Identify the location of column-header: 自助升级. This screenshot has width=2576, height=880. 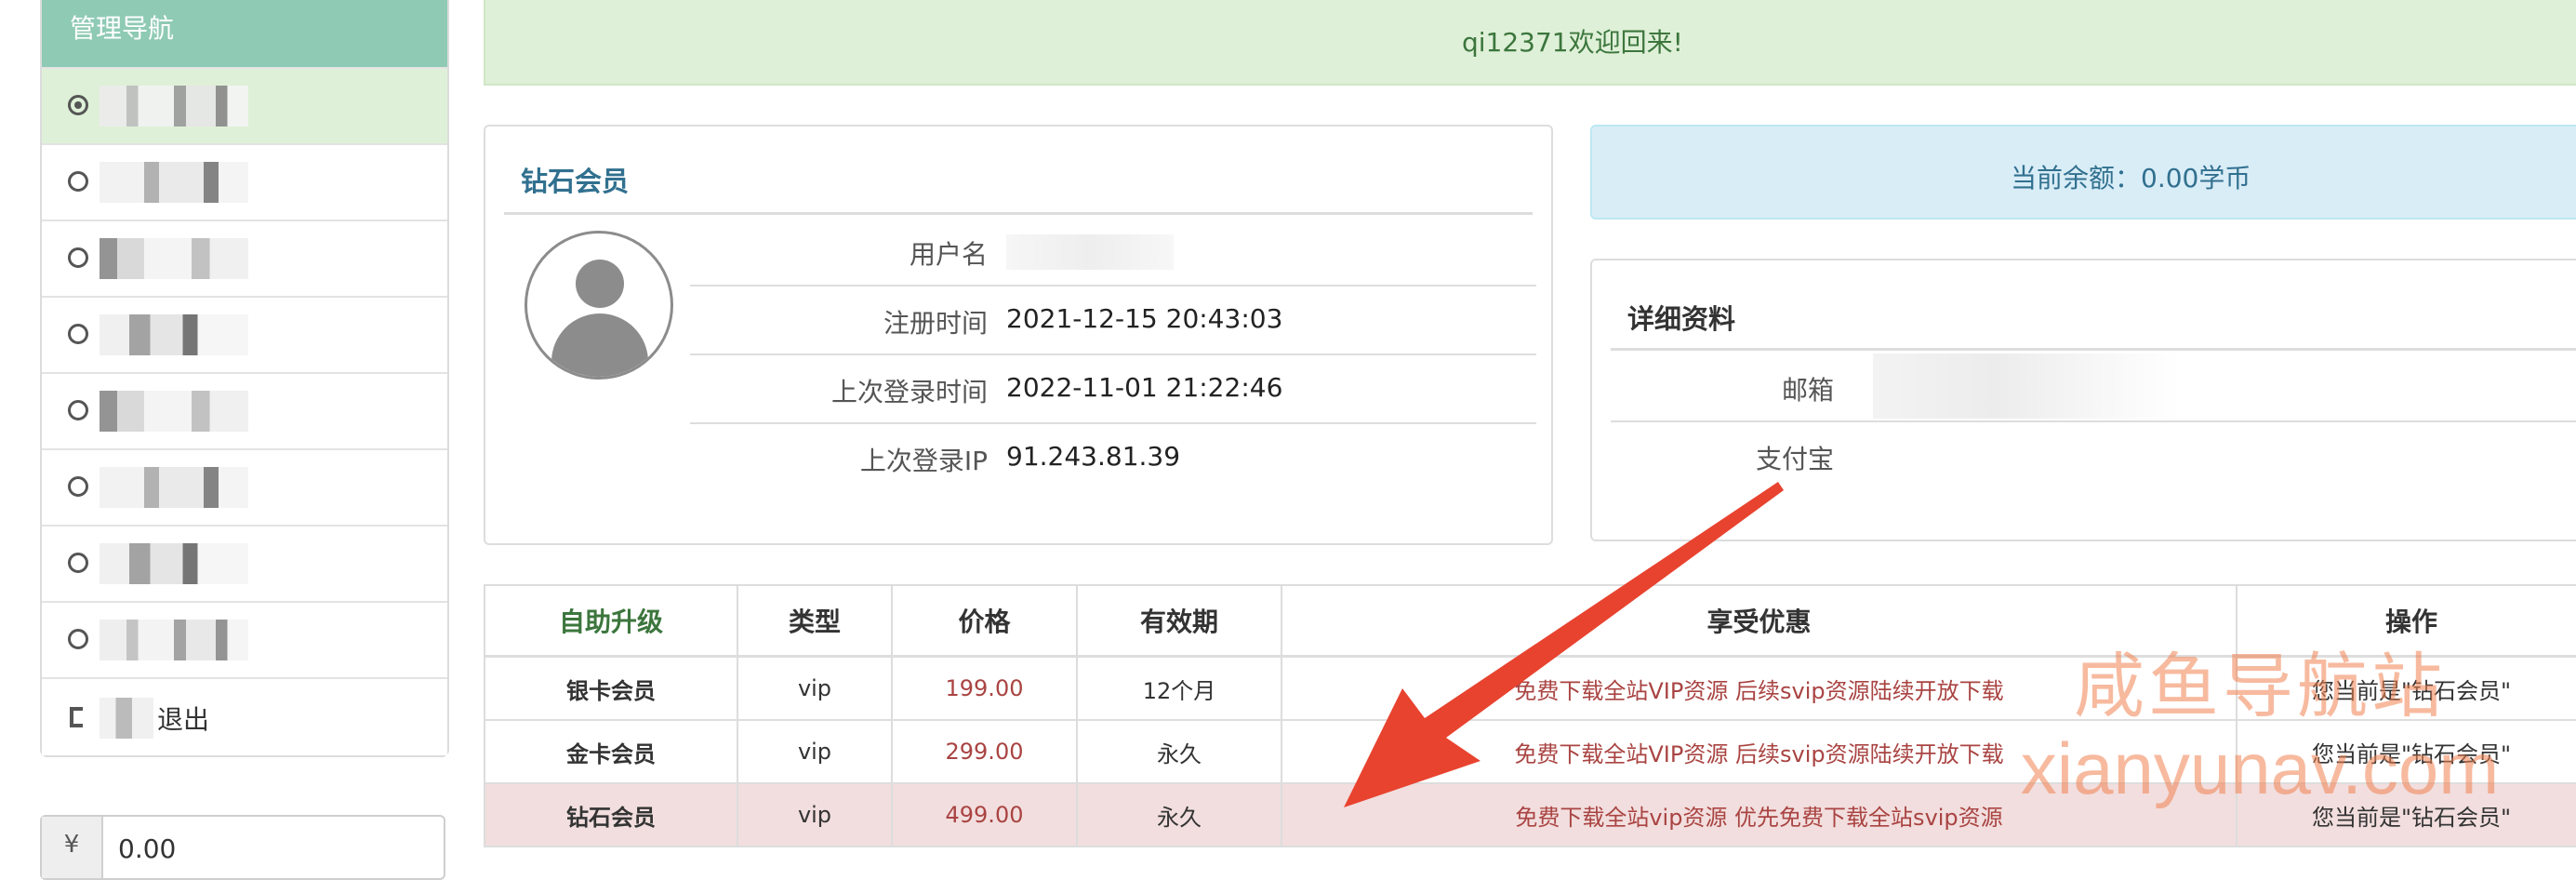
(611, 621).